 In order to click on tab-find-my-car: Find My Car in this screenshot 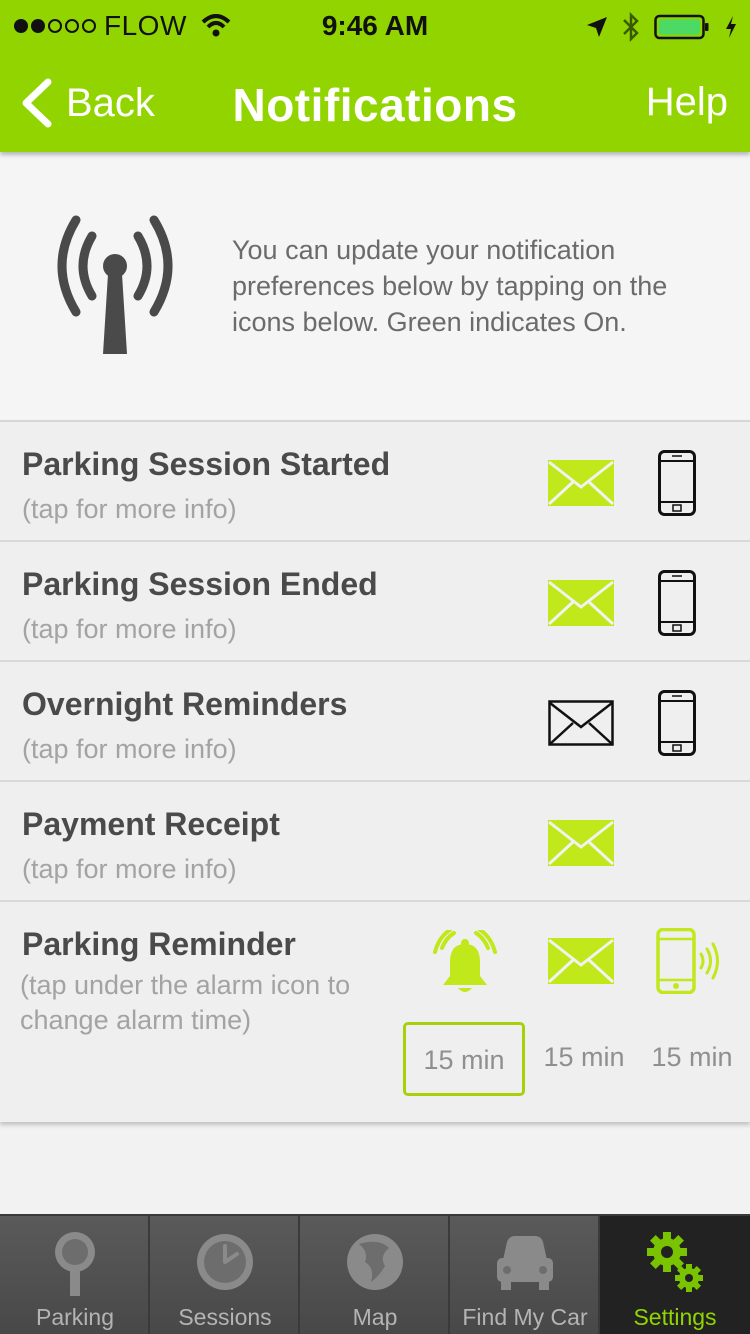, I will do `click(525, 1274)`.